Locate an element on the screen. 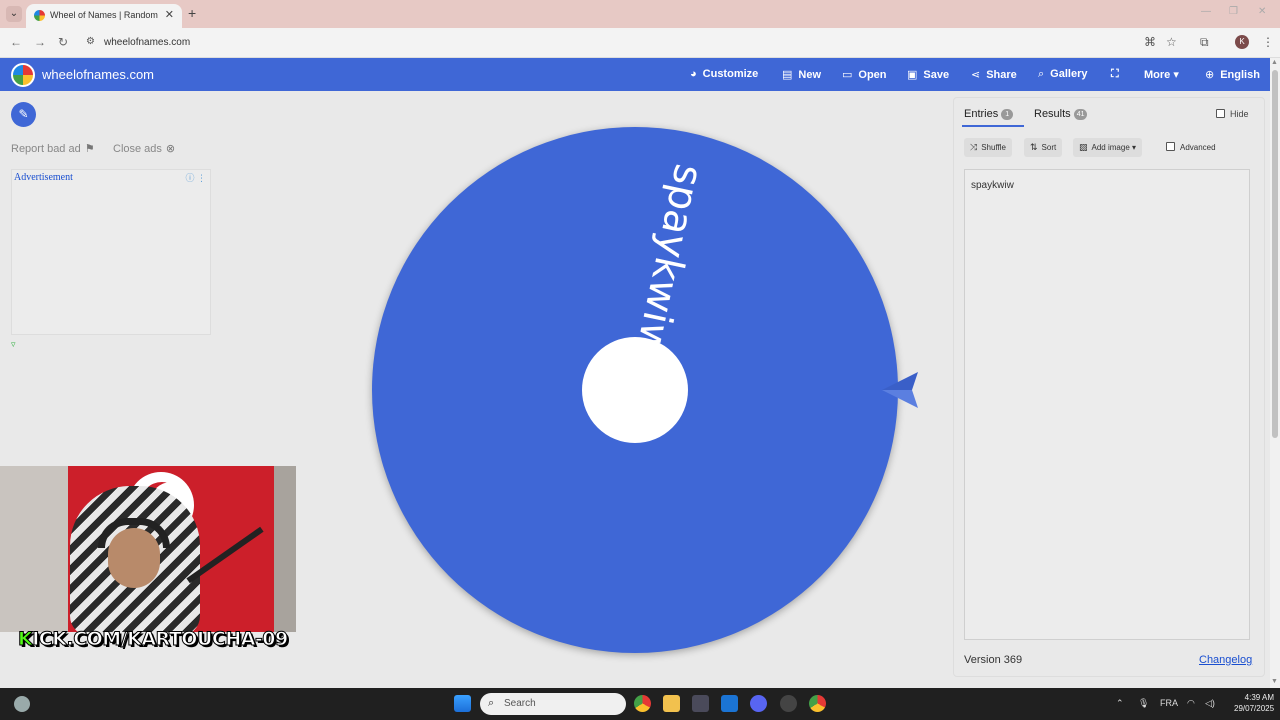  taskbar-search-box: ⌕ Search is located at coordinates (553, 704).